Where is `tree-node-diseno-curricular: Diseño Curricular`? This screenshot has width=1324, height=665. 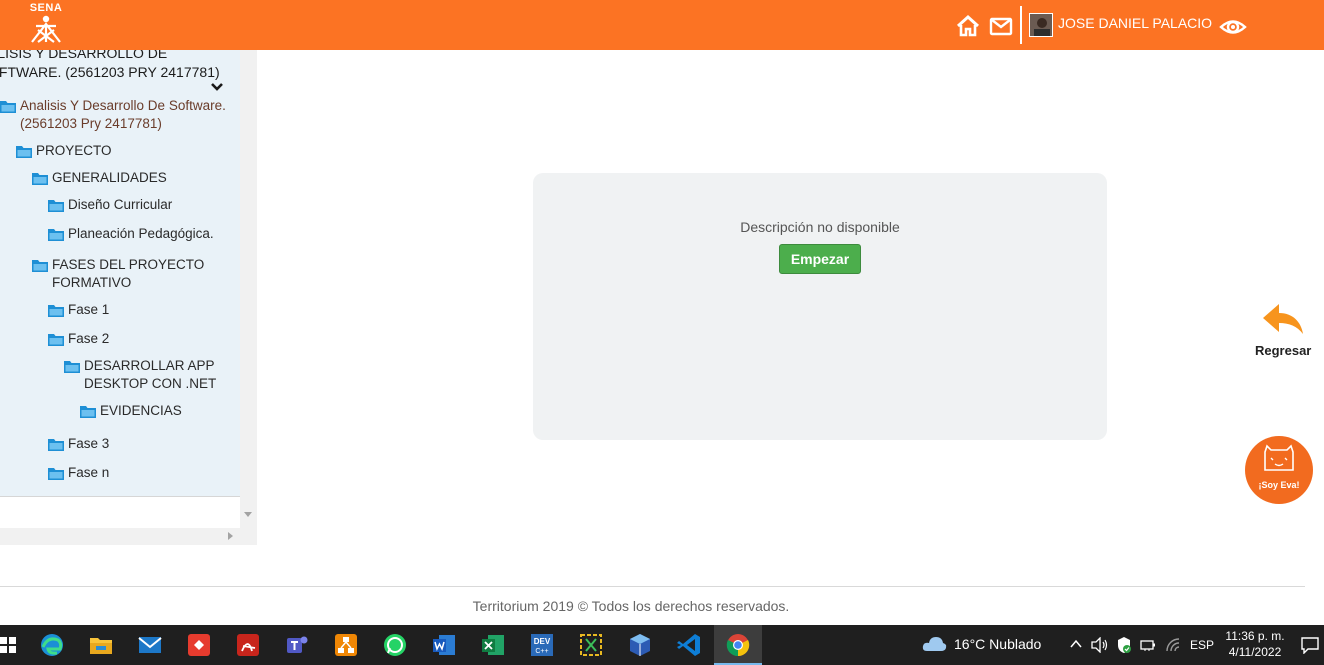 tree-node-diseno-curricular: Diseño Curricular is located at coordinates (143, 205).